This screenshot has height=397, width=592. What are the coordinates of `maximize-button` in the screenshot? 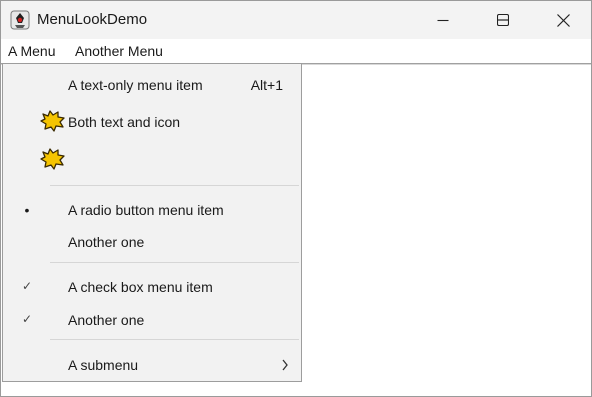 It's located at (503, 20).